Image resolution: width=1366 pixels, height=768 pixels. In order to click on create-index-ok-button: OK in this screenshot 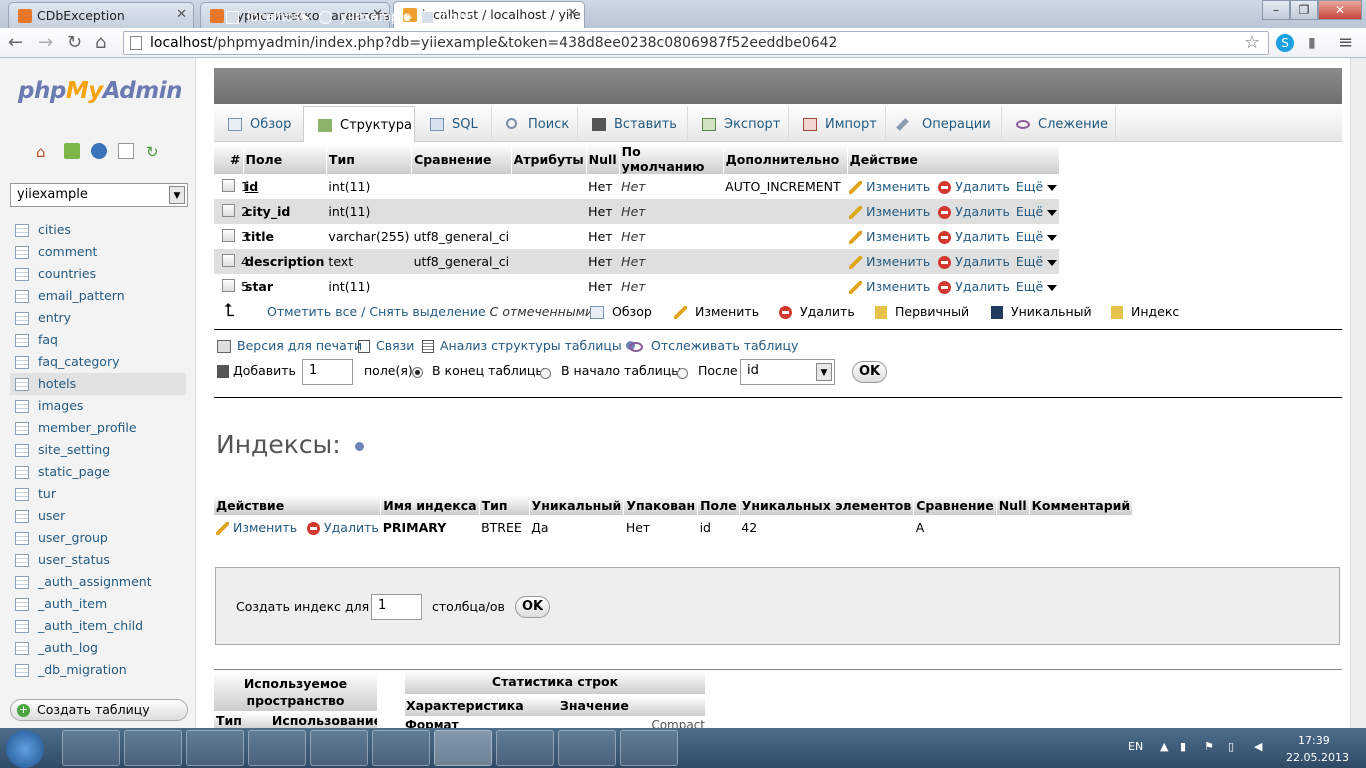, I will do `click(532, 607)`.